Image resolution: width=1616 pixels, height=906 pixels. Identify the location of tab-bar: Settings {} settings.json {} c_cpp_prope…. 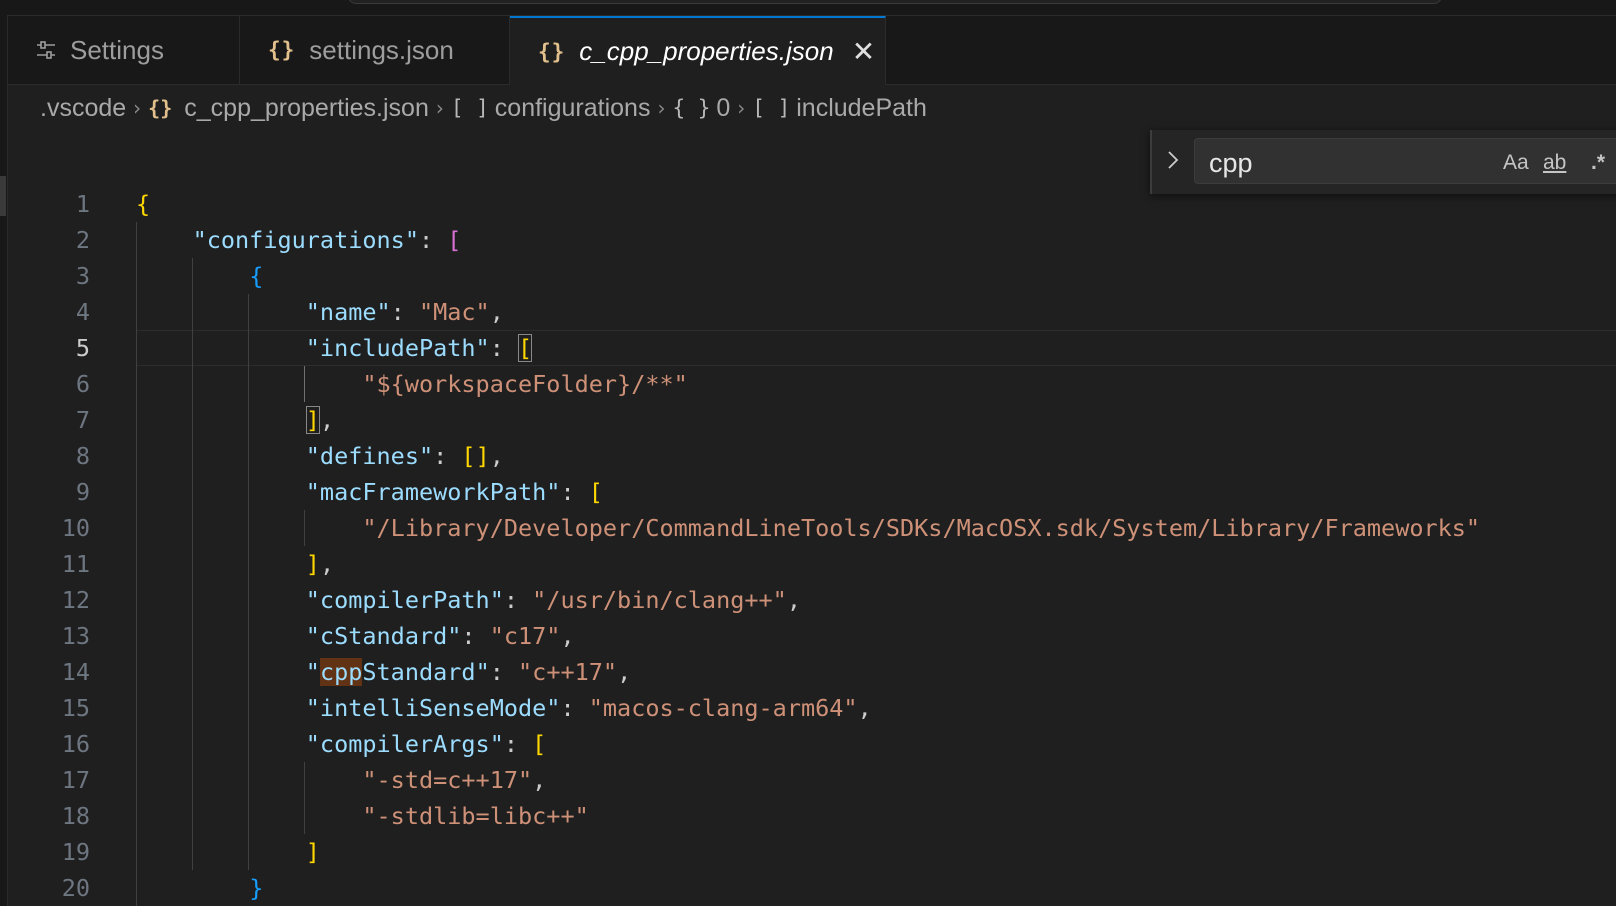
(812, 50).